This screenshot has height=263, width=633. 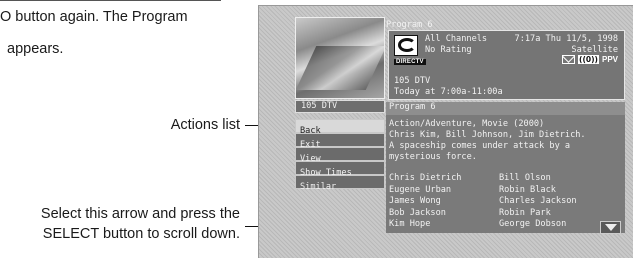 I want to click on action-view: View, so click(x=340, y=155).